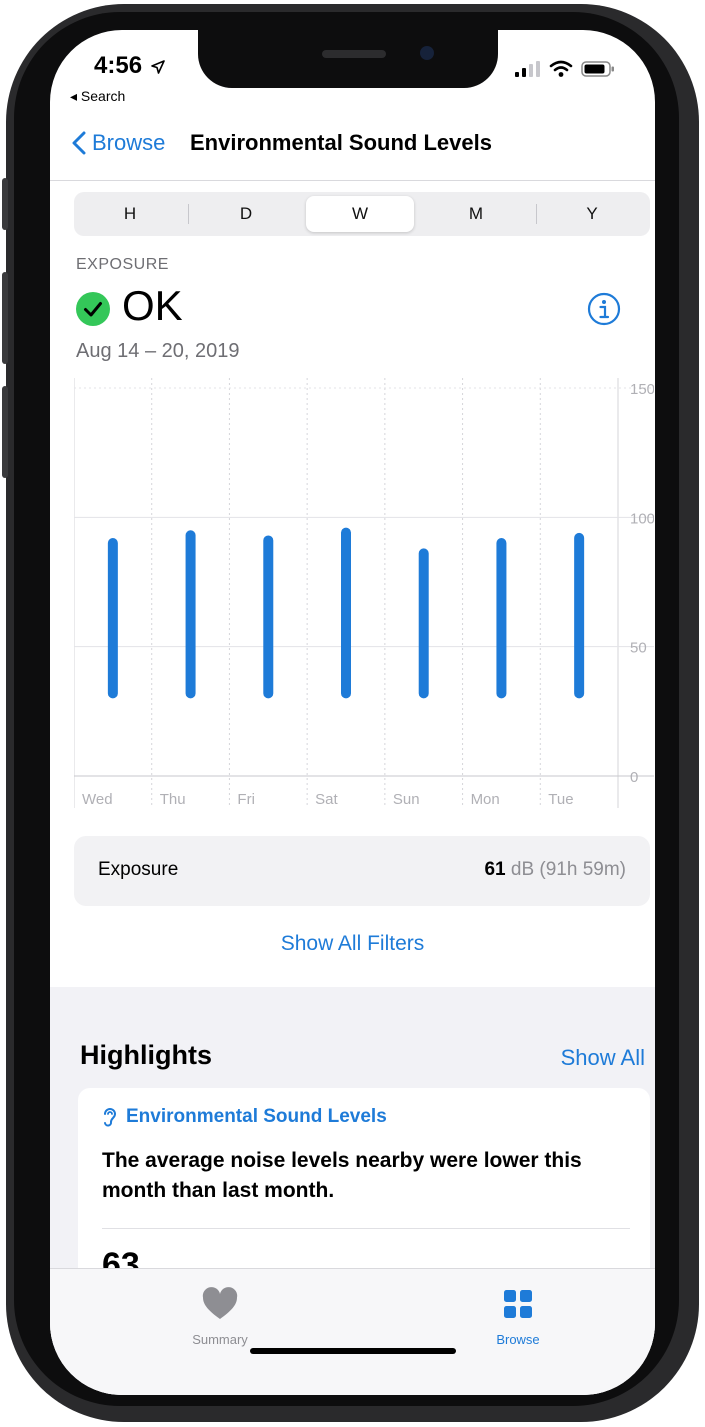  Describe the element at coordinates (97, 96) in the screenshot. I see `back-to-app-link: ◂ Search` at that location.